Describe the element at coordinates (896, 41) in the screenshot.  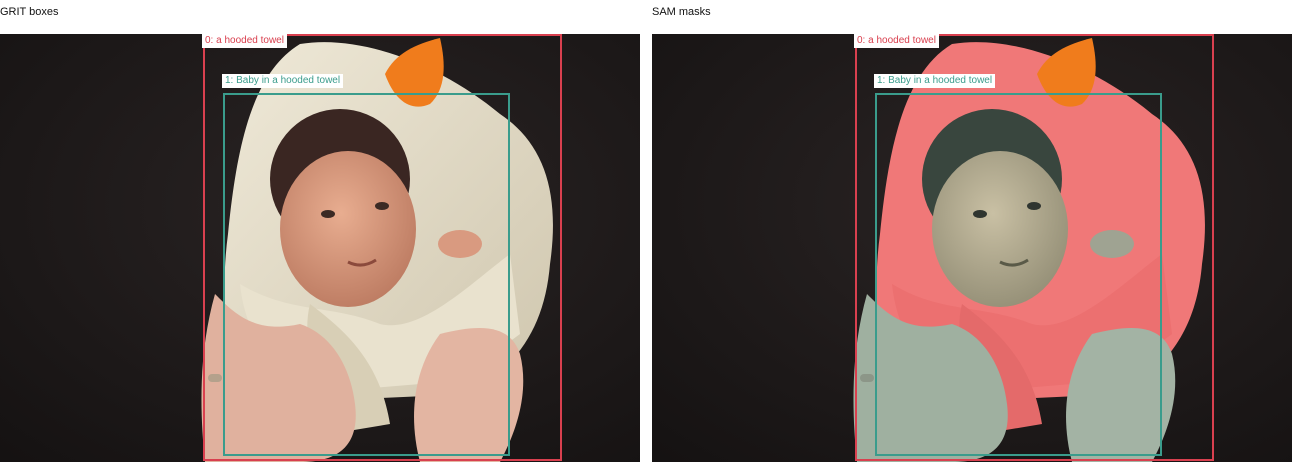
I see `mask-box-label-hooded-towel: 0: a hooded towel` at that location.